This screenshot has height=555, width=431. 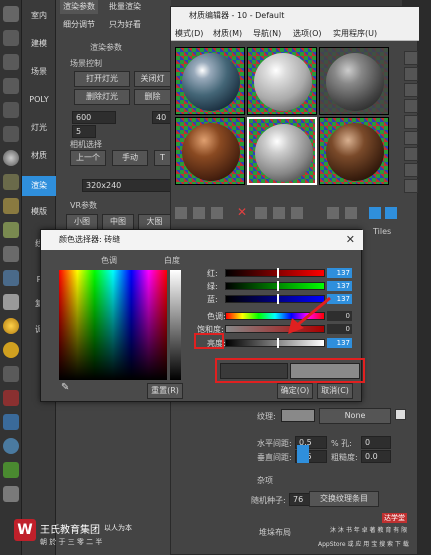 I want to click on hue-slider, so click(x=275, y=316).